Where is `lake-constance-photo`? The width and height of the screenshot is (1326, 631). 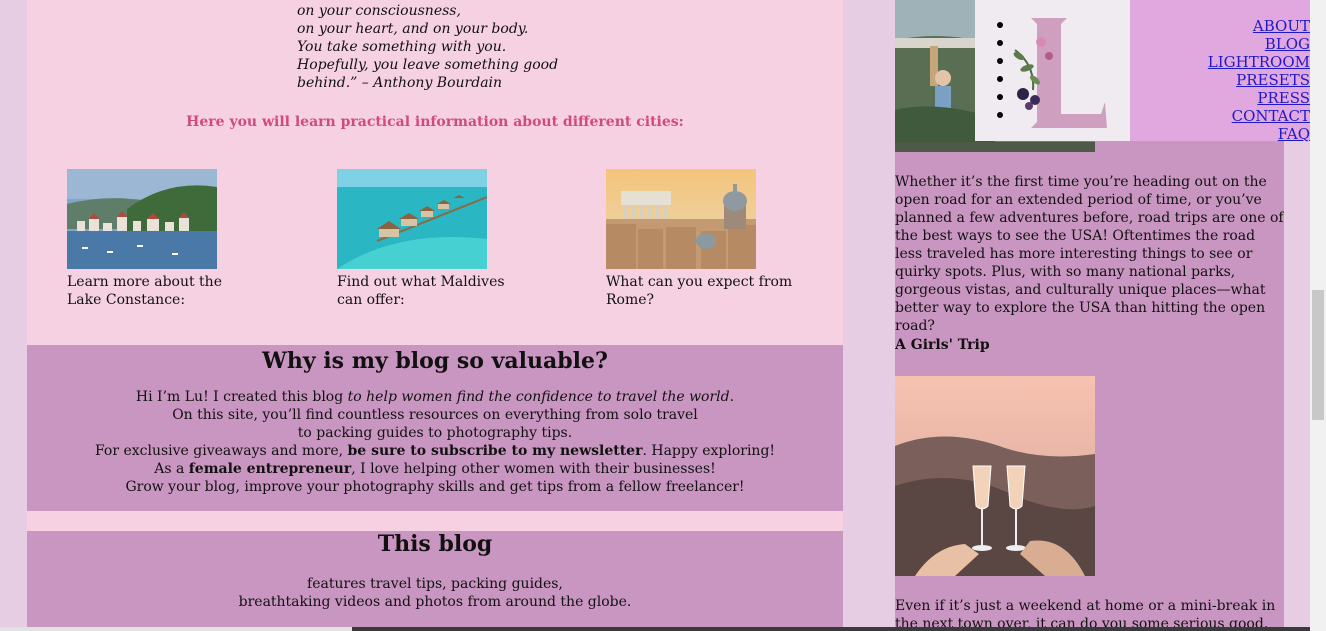
lake-constance-photo is located at coordinates (142, 219).